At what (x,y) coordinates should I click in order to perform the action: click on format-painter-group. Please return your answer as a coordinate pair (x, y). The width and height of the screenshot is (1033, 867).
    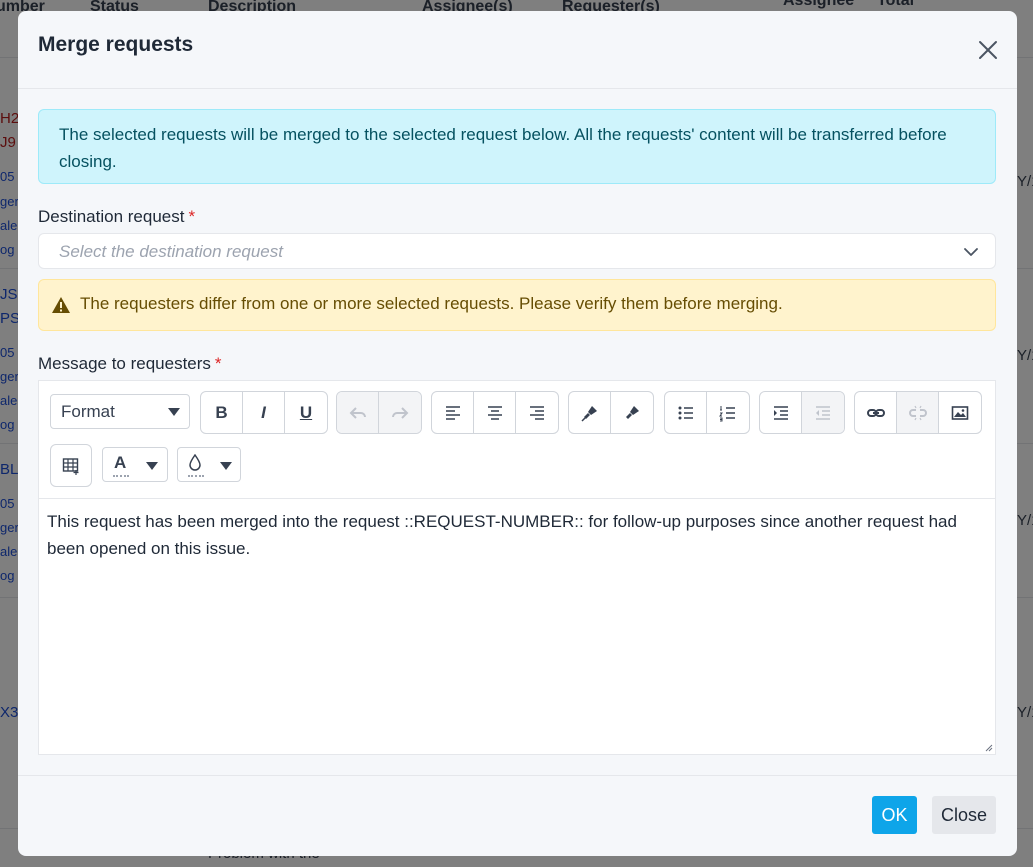
    Looking at the image, I should click on (611, 412).